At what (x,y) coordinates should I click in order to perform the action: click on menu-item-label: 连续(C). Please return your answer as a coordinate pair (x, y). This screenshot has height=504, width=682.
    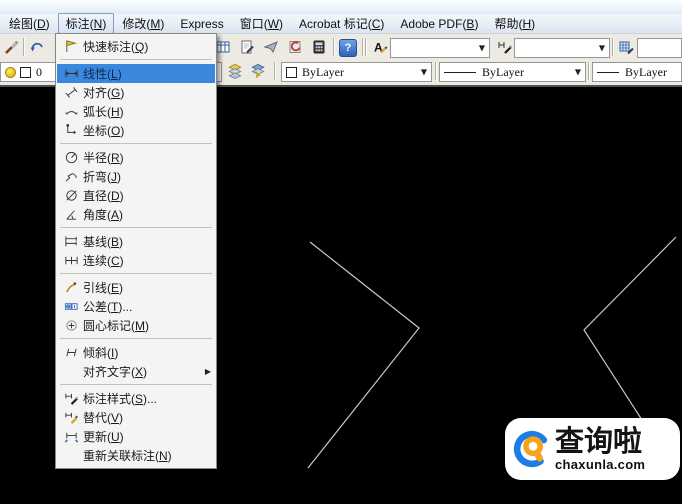
    Looking at the image, I should click on (103, 261).